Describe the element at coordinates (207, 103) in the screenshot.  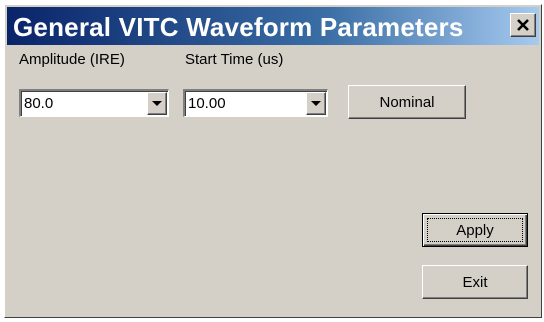
I see `start-time-value: 10.00` at that location.